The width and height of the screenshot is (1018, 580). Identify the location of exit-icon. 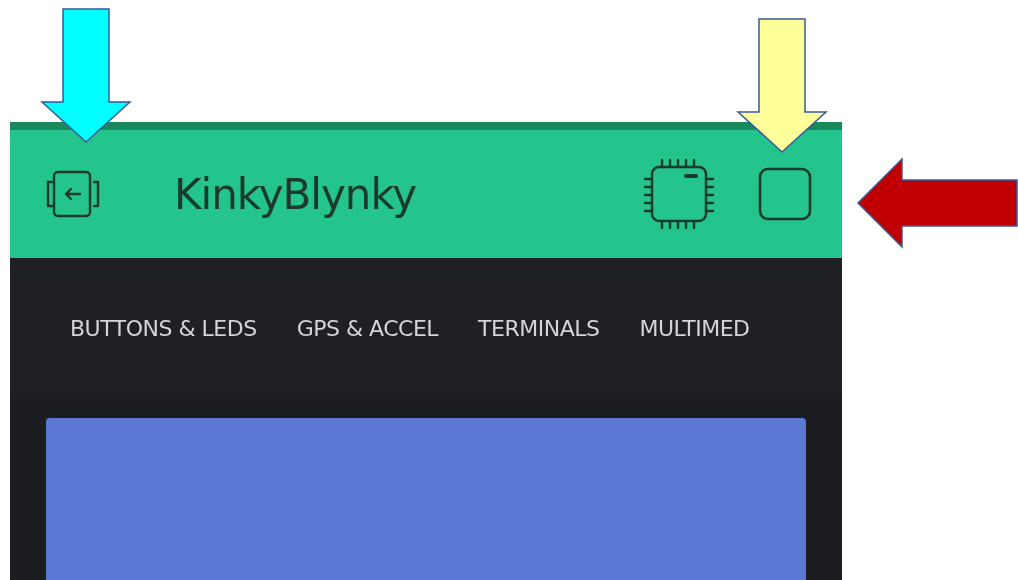
(73, 194).